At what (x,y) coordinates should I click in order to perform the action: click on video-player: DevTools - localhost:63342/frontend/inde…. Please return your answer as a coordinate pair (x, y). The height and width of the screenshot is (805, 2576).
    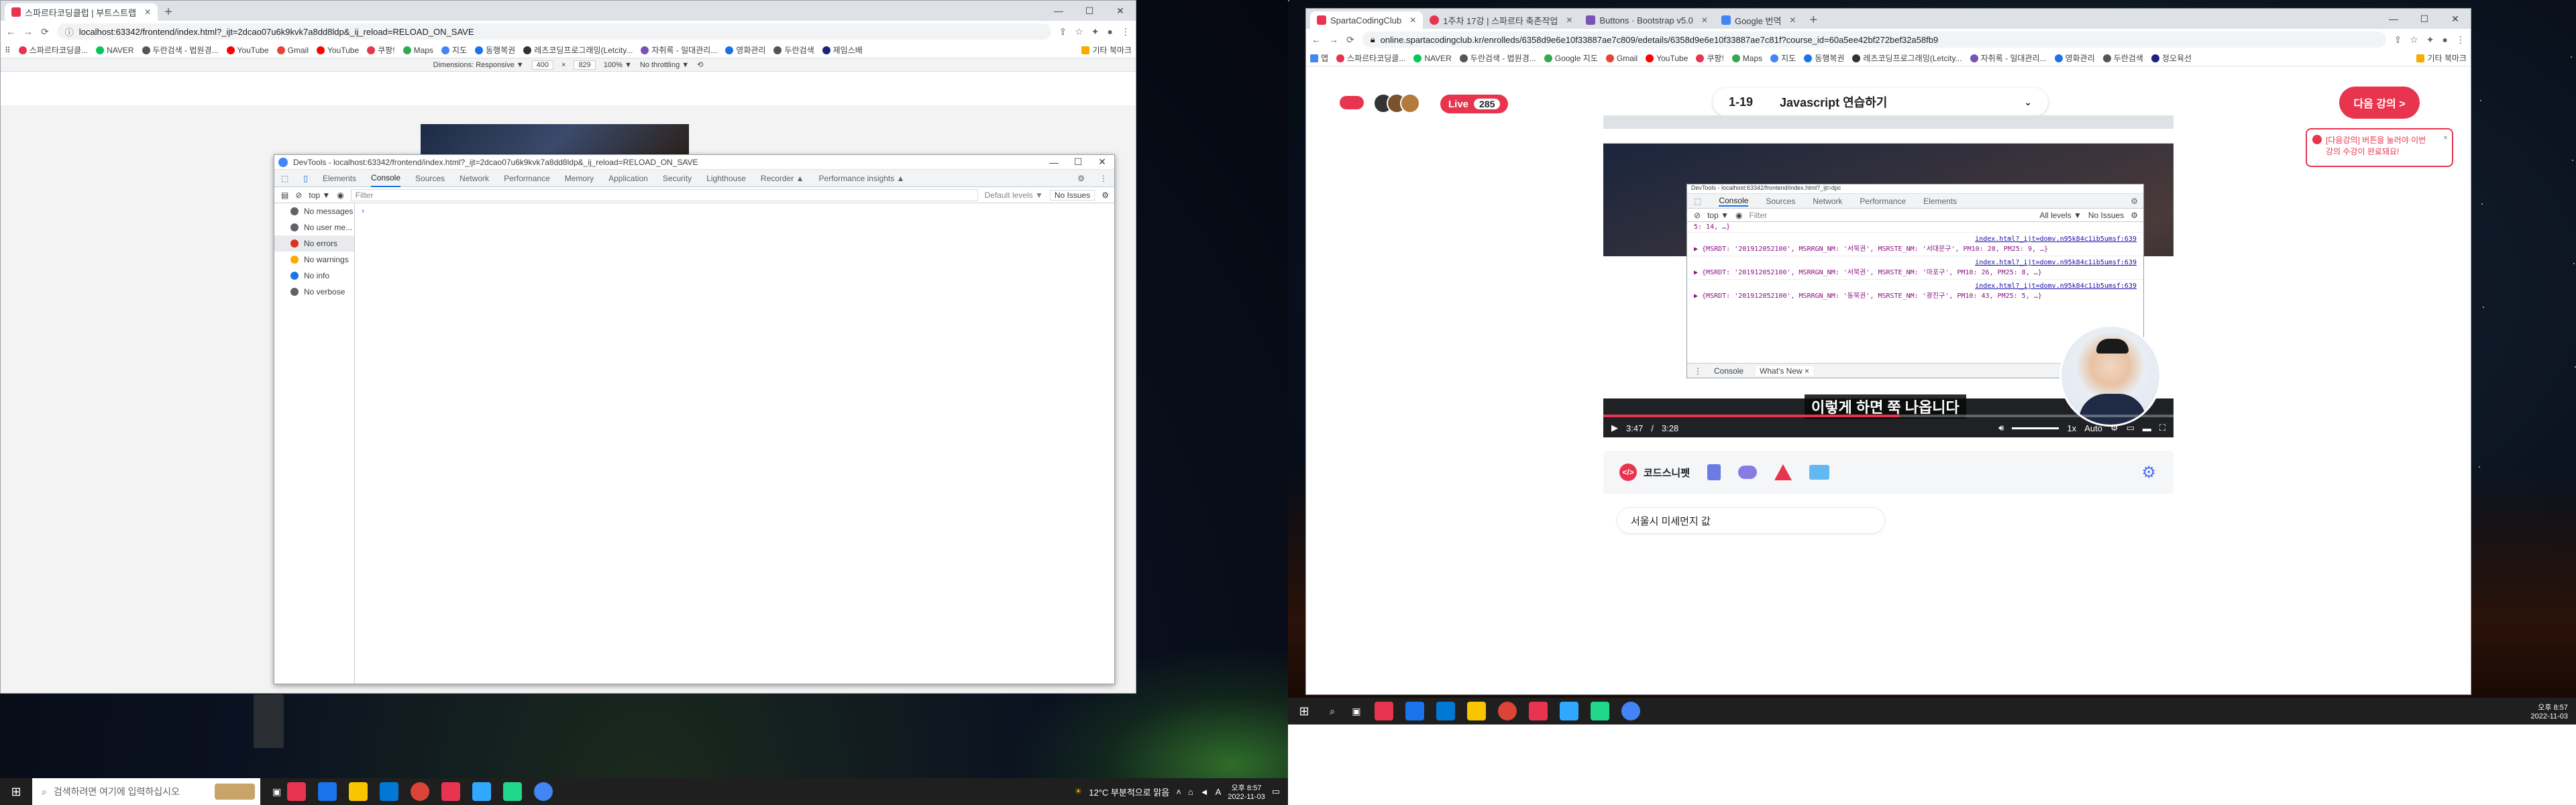
    Looking at the image, I should click on (1888, 276).